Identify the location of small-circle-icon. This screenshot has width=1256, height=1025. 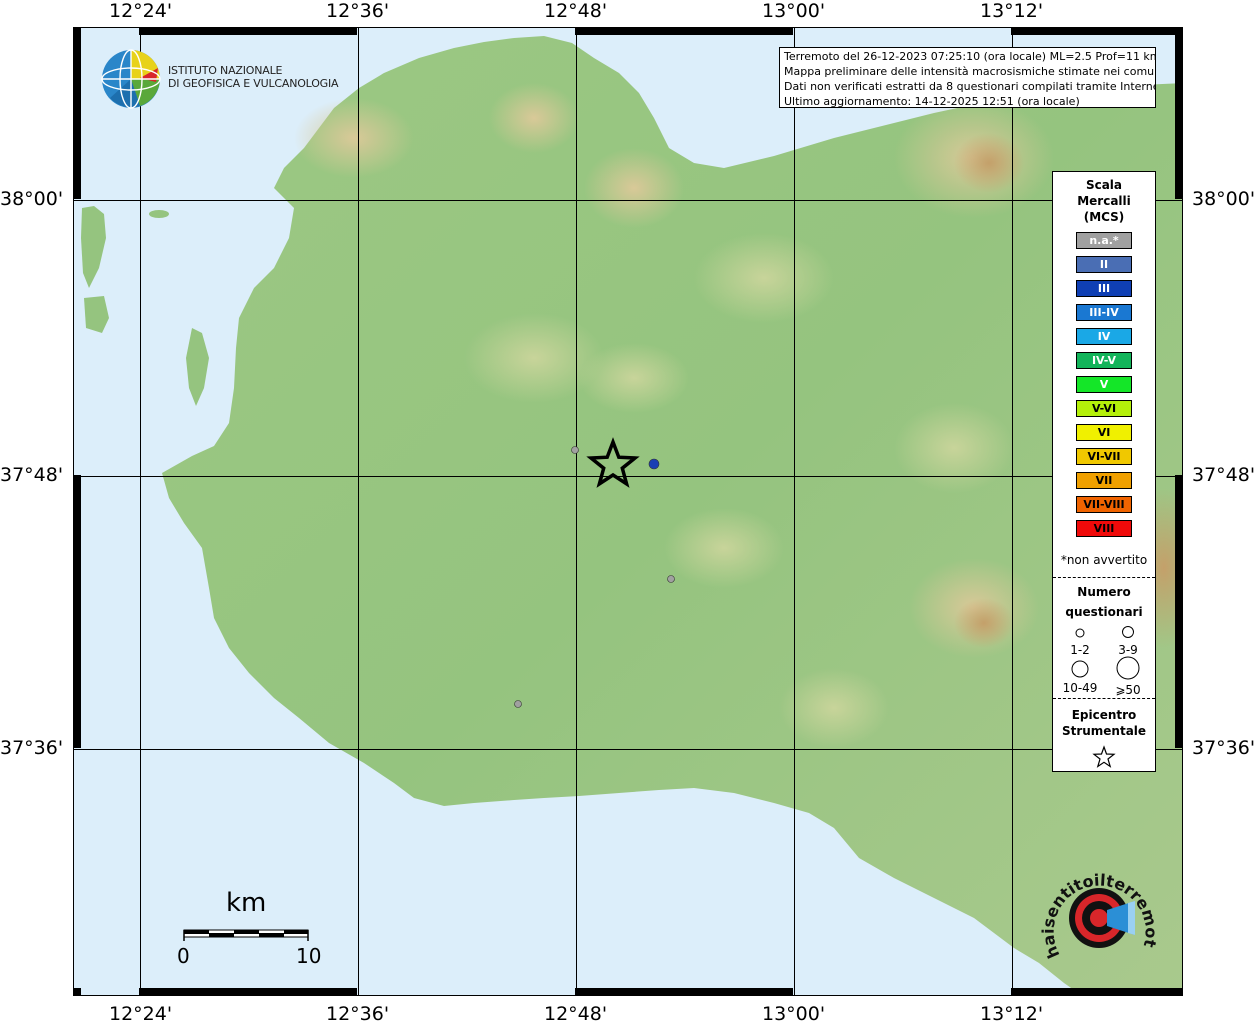
(1080, 633).